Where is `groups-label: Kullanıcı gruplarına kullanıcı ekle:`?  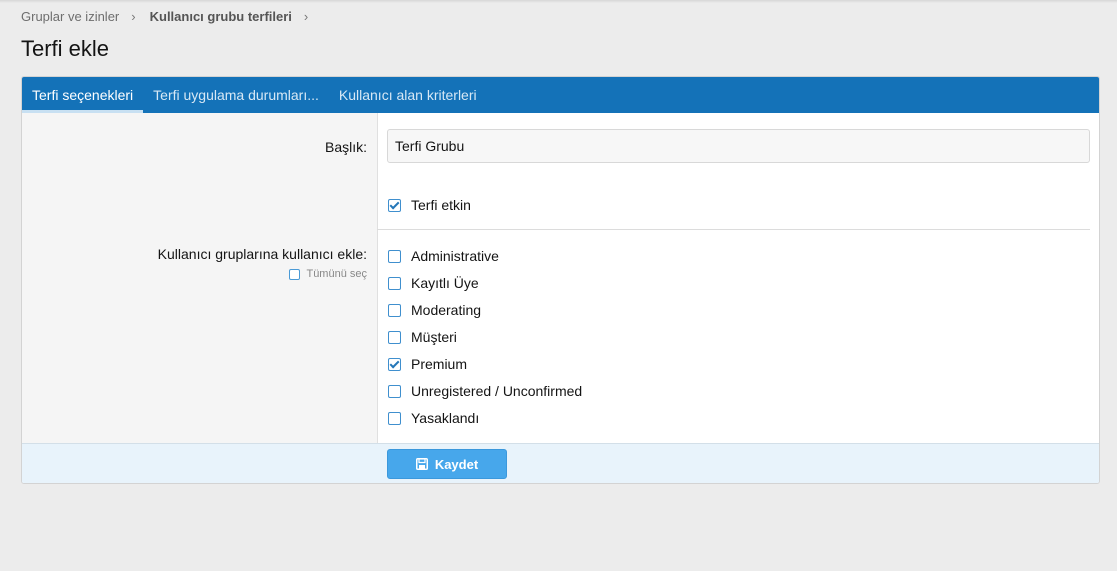
groups-label: Kullanıcı gruplarına kullanıcı ekle: is located at coordinates (262, 254).